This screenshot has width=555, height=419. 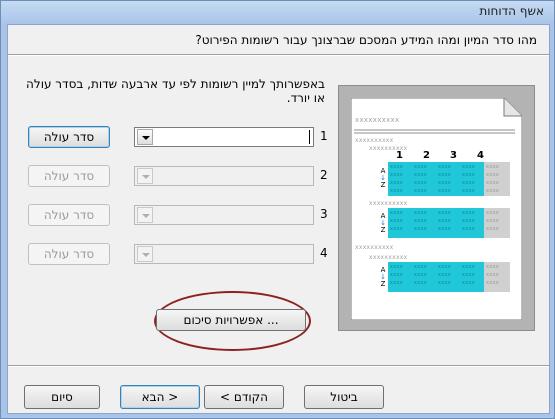 I want to click on sort-order-3-button: סדר עולה, so click(x=69, y=215).